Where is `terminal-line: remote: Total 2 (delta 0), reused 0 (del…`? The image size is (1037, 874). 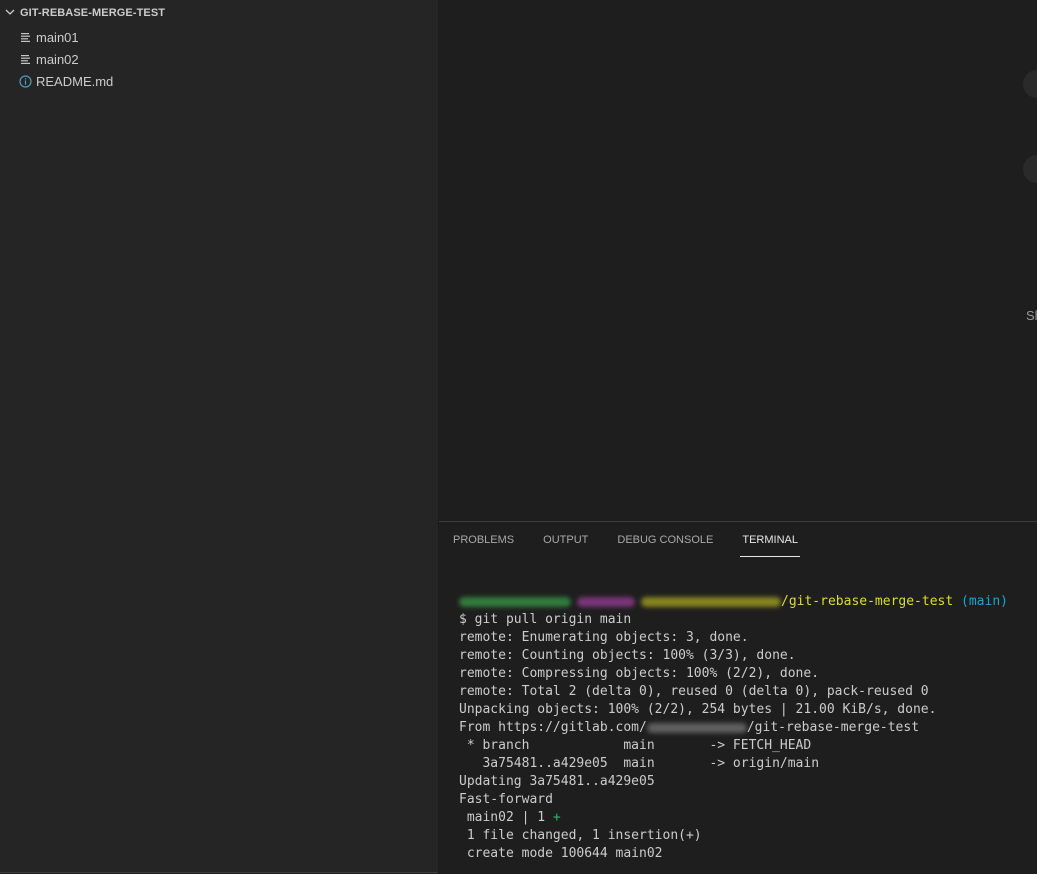 terminal-line: remote: Total 2 (delta 0), reused 0 (del… is located at coordinates (694, 691).